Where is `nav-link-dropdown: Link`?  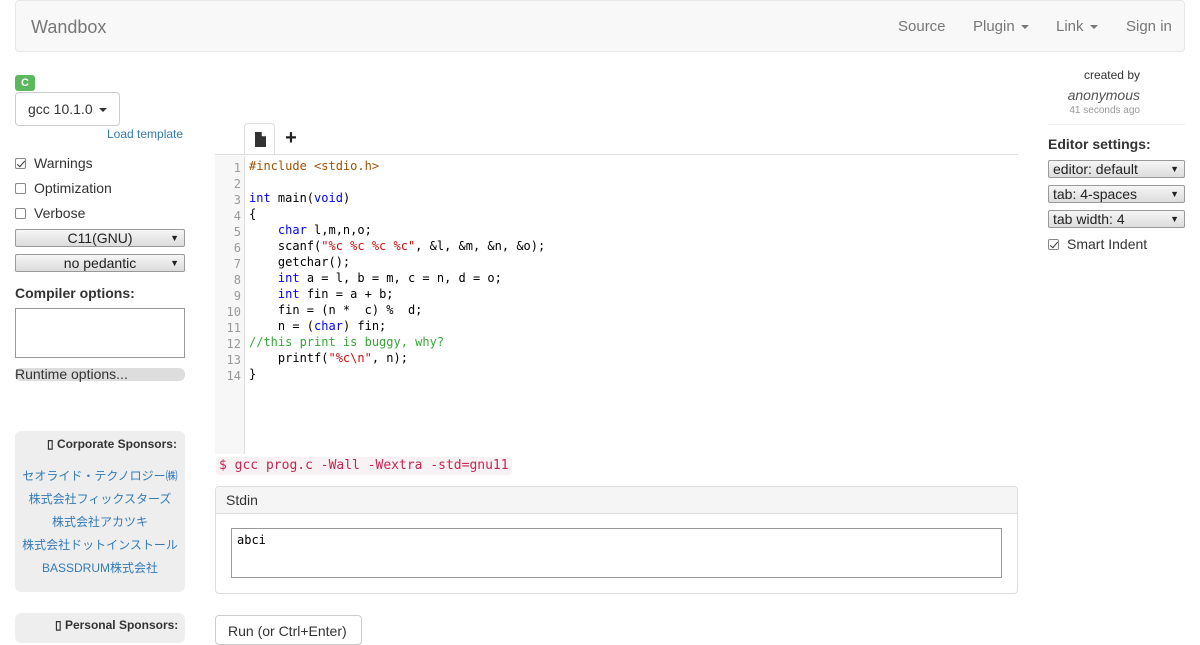
nav-link-dropdown: Link is located at coordinates (1077, 26).